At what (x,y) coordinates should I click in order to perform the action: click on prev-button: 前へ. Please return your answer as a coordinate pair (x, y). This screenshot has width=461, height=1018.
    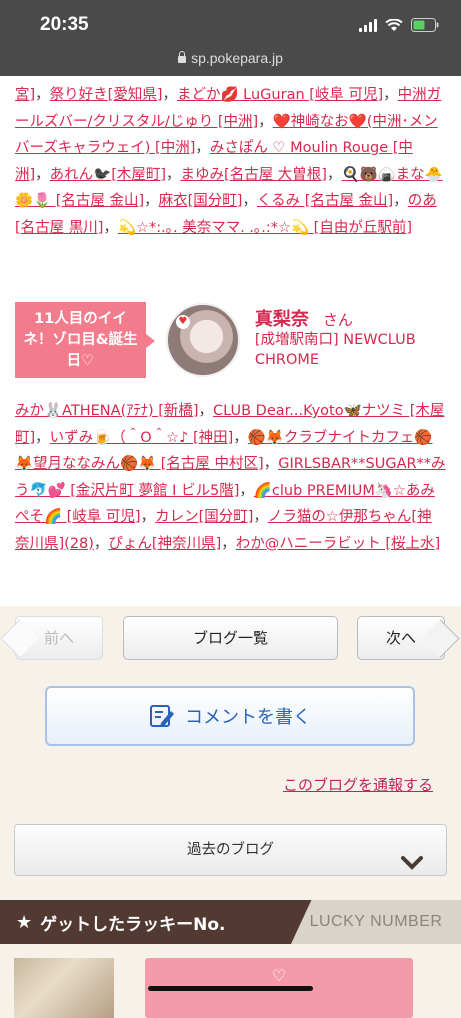
    Looking at the image, I should click on (59, 638).